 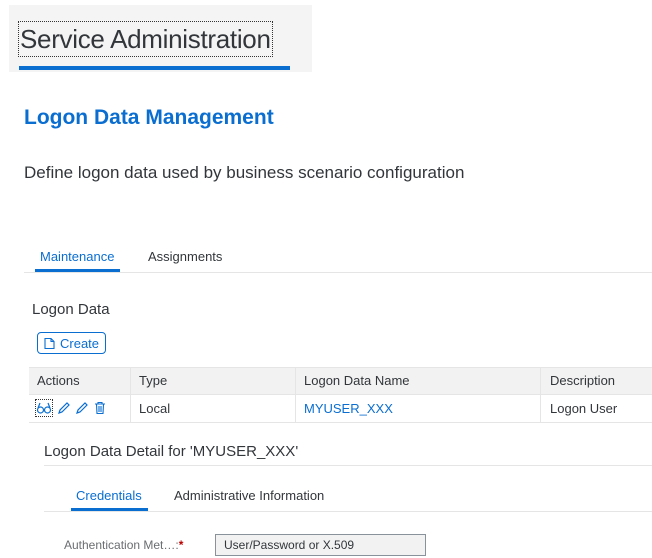 What do you see at coordinates (348, 465) in the screenshot?
I see `detail-divider` at bounding box center [348, 465].